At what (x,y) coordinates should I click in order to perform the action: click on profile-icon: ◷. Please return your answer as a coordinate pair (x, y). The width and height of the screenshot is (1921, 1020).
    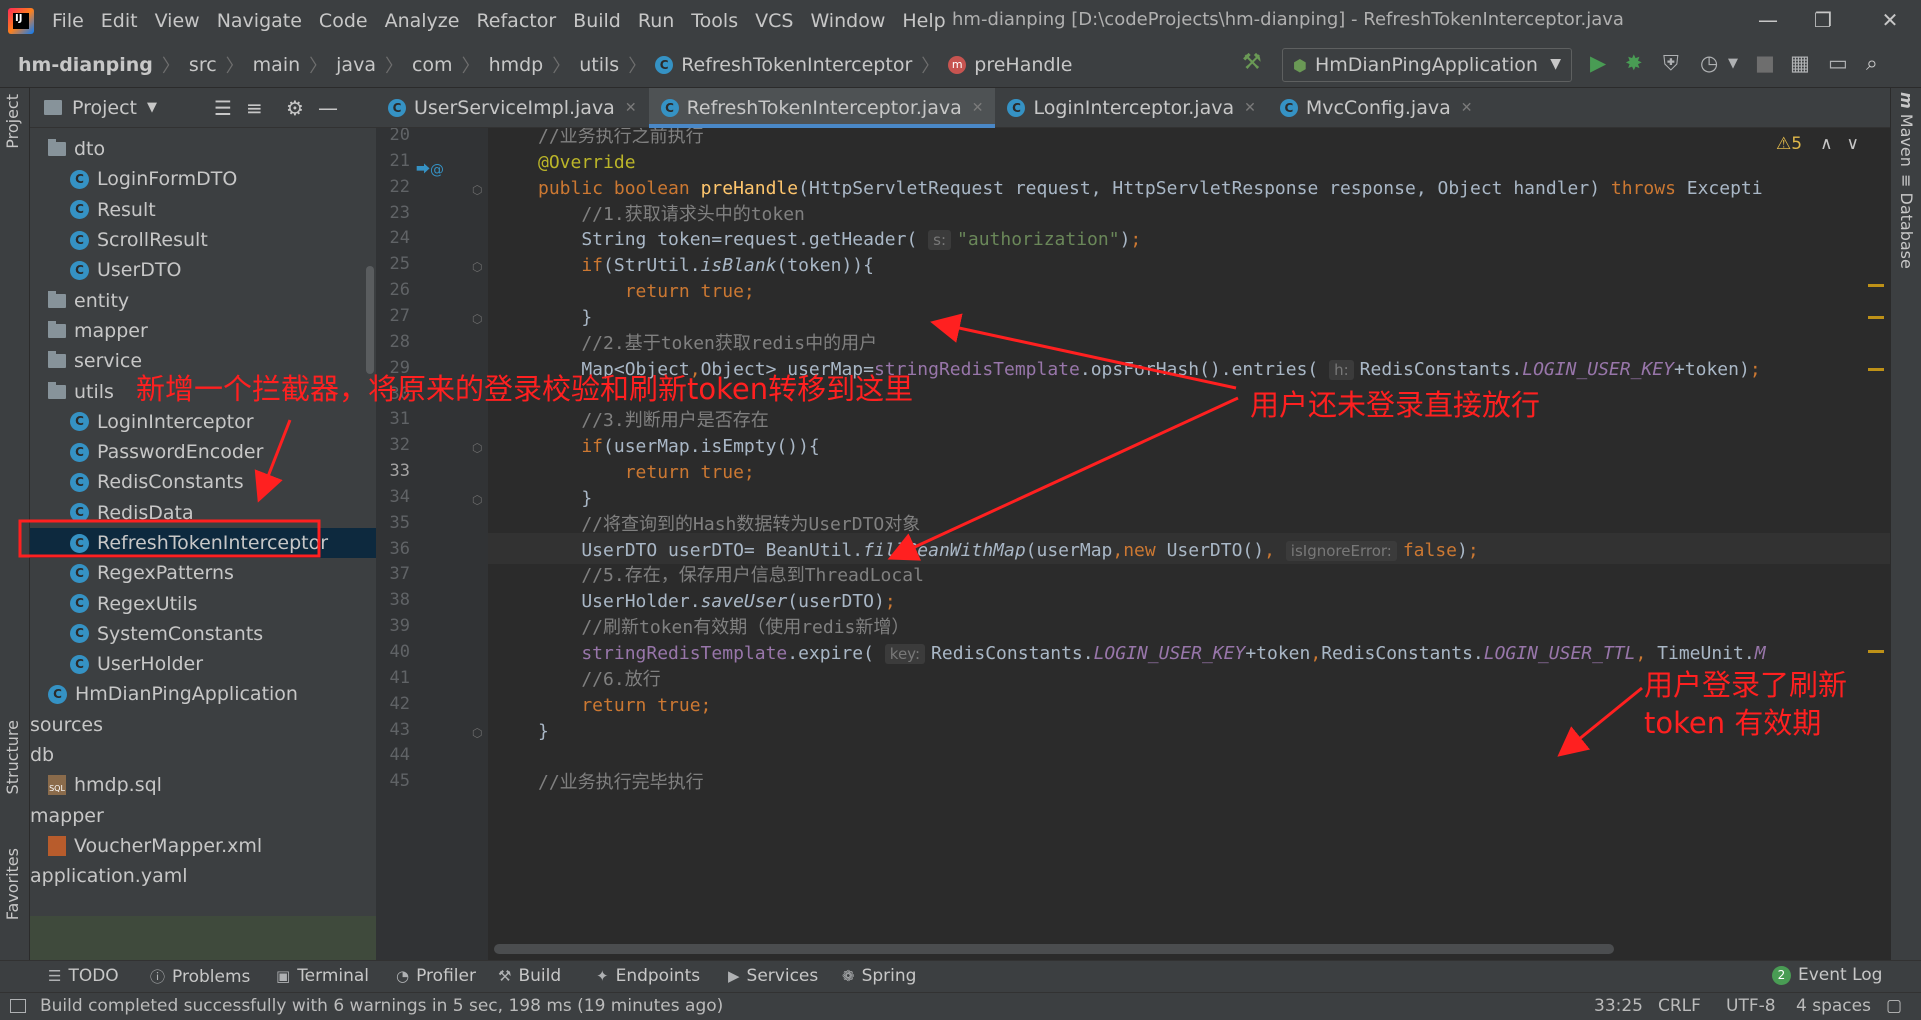
    Looking at the image, I should click on (1709, 63).